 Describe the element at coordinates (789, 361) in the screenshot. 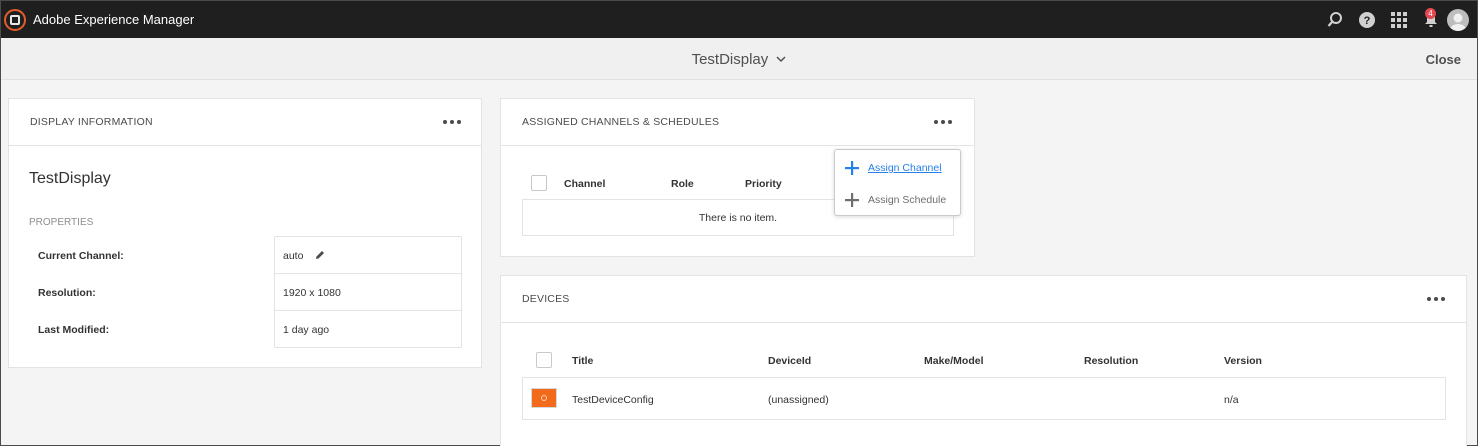

I see `column-header-deviceid: DeviceId` at that location.